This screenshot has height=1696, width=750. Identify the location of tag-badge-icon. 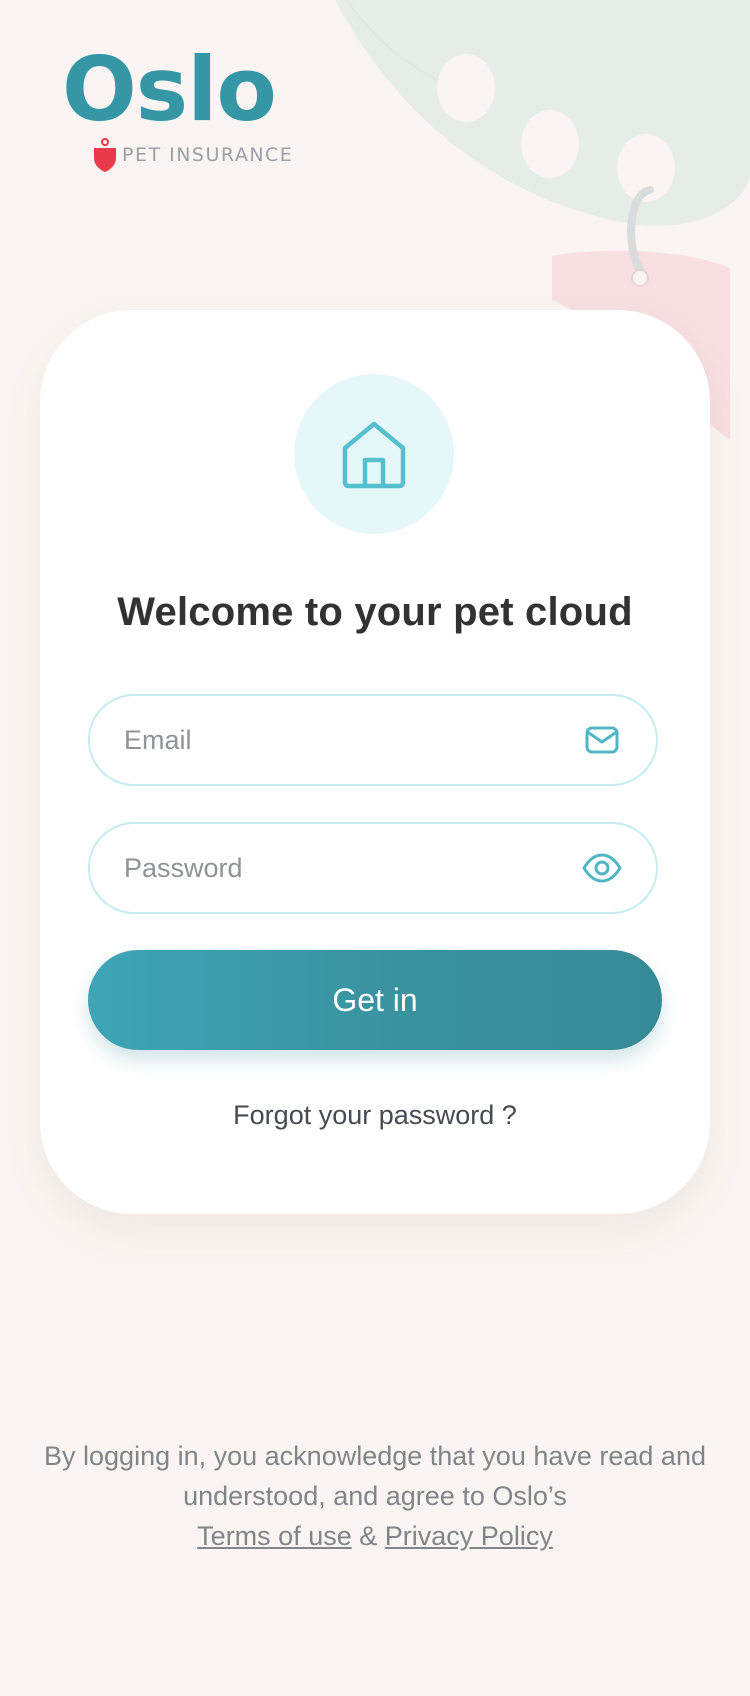
(105, 155).